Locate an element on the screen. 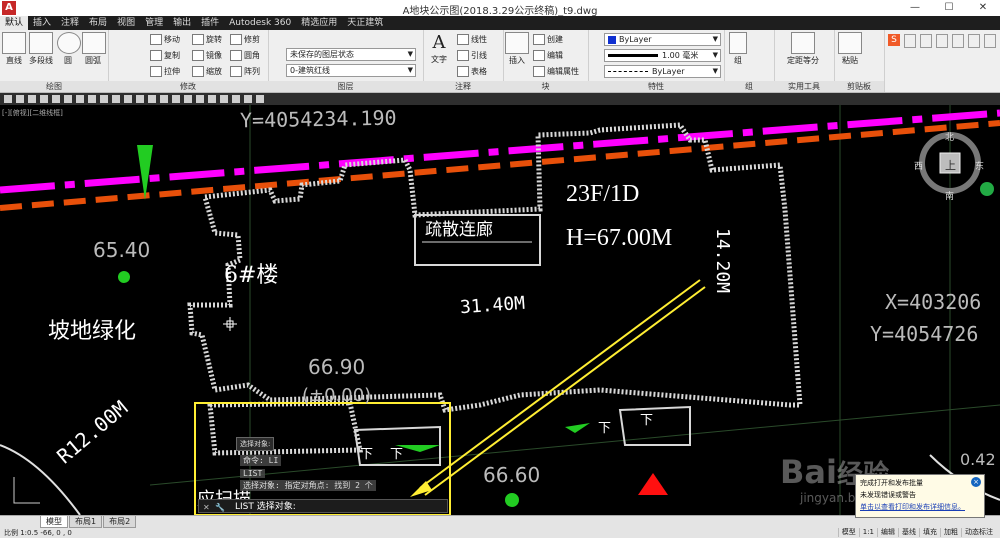 The image size is (1000, 538). tab-featured-apps: 精选应用 is located at coordinates (319, 23).